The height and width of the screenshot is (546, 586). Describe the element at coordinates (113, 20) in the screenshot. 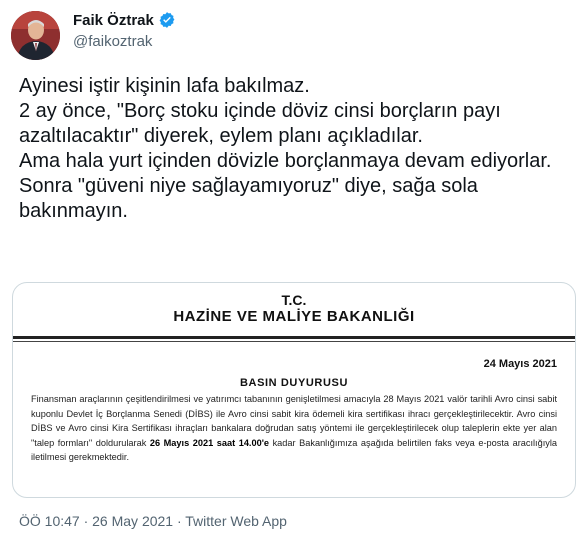

I see `author-name: Faik Öztrak` at that location.